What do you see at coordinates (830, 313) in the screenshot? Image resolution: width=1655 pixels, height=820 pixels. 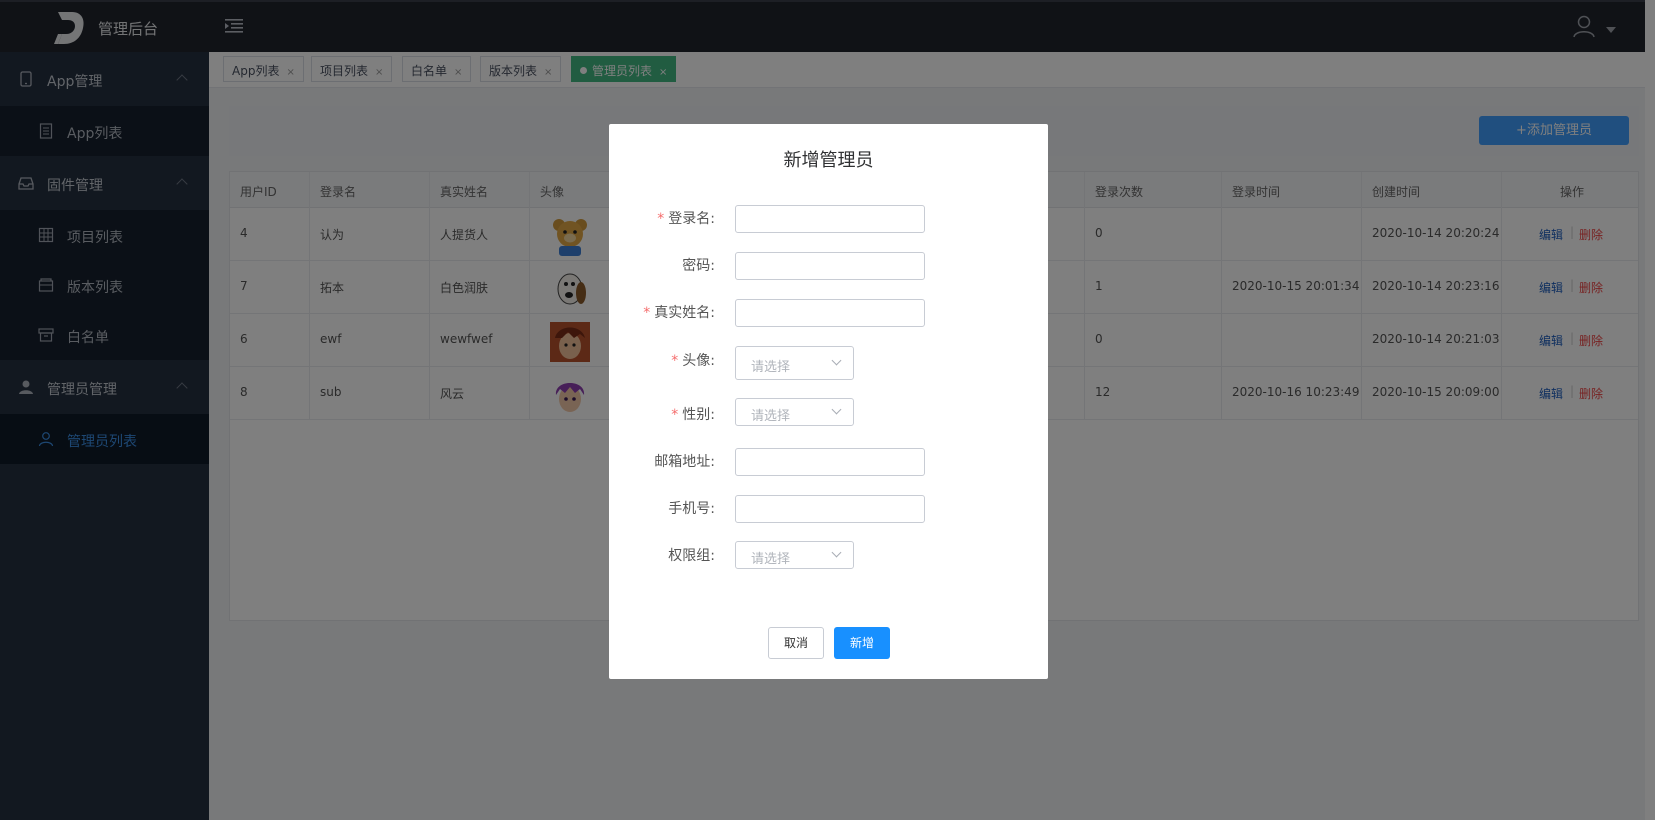 I see `realname-input` at bounding box center [830, 313].